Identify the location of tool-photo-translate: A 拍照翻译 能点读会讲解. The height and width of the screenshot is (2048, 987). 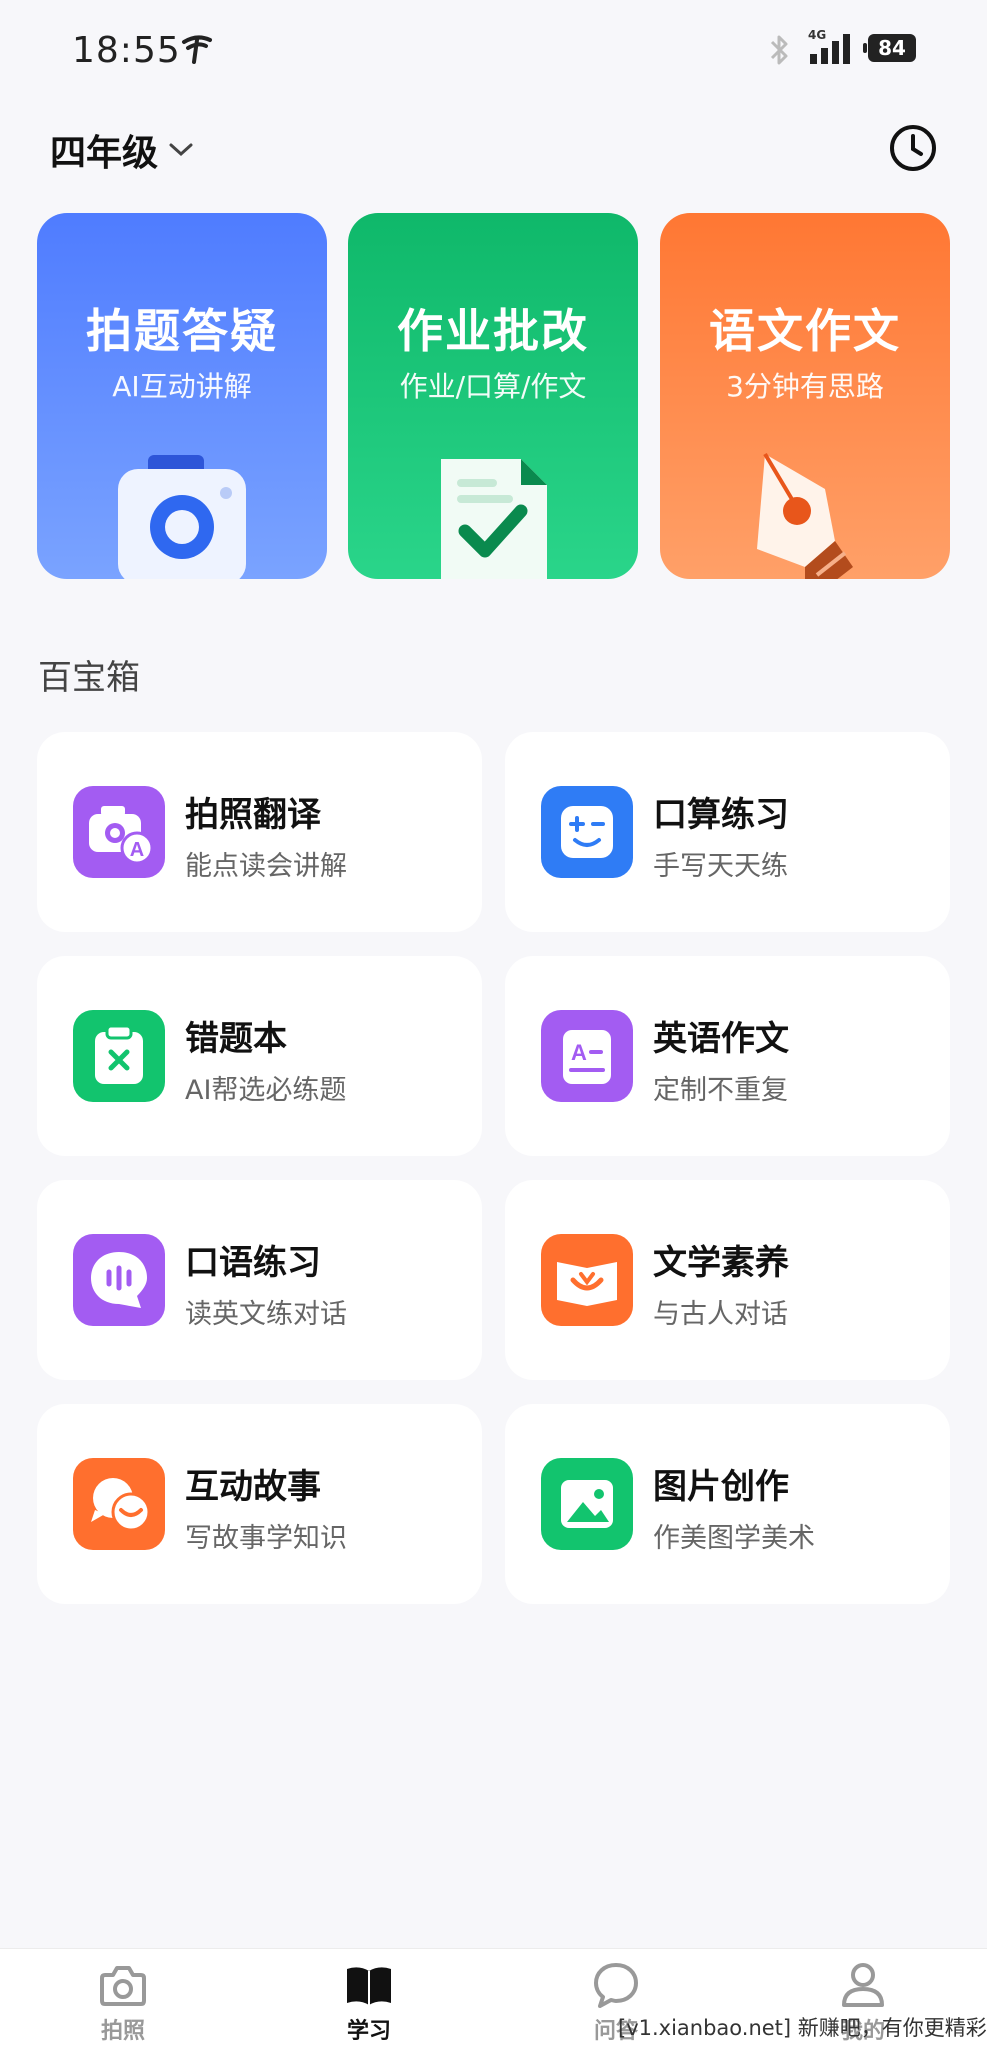
(259, 832).